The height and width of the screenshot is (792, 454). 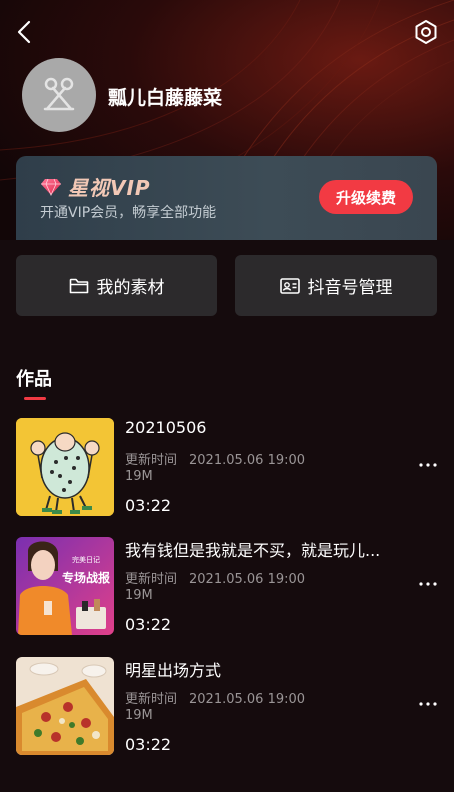 I want to click on douyin-account-manage-button: 抖音号管理, so click(x=336, y=285).